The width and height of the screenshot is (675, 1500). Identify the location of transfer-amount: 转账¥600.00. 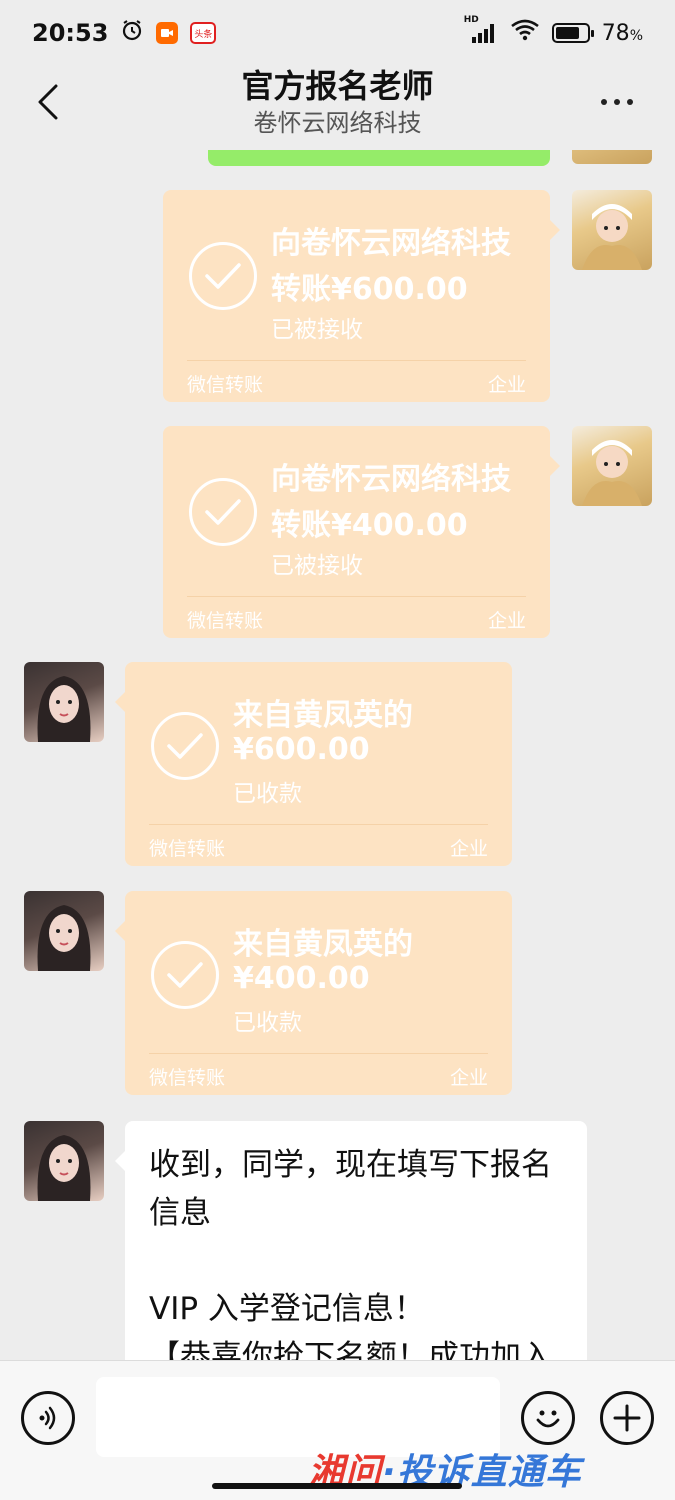
(369, 289).